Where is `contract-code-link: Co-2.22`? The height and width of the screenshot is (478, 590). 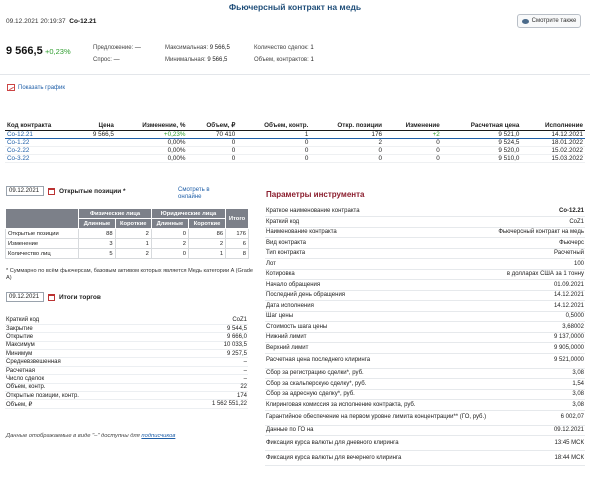 contract-code-link: Co-2.22 is located at coordinates (42, 150).